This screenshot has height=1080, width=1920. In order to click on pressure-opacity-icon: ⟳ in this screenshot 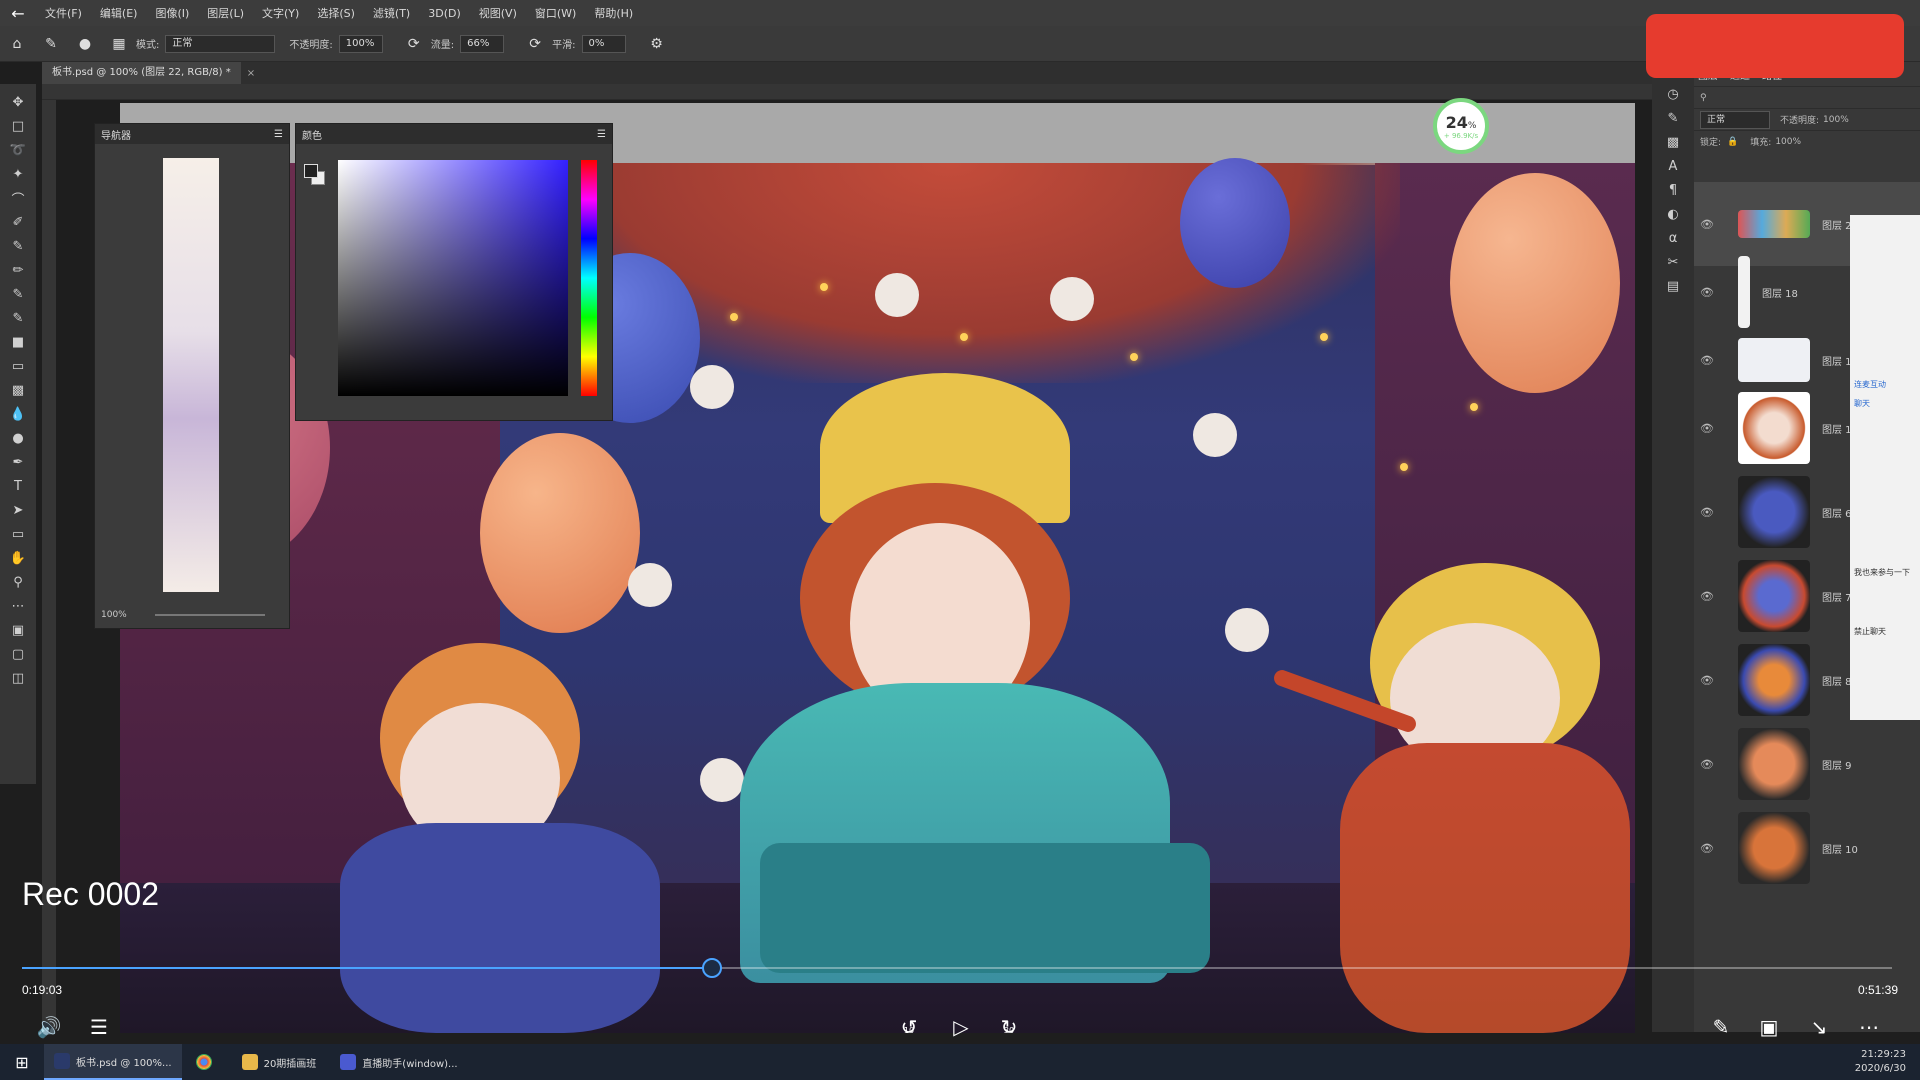, I will do `click(414, 44)`.